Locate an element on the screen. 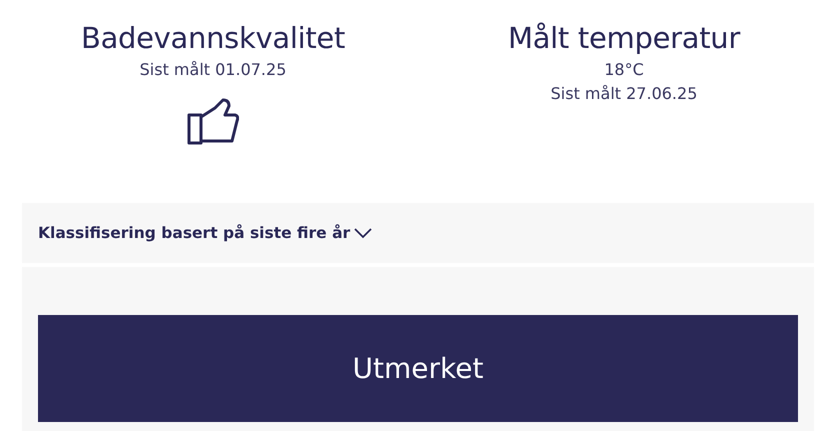 The image size is (822, 431). accordion-header: Klassifisering basert på siste fire år is located at coordinates (418, 233).